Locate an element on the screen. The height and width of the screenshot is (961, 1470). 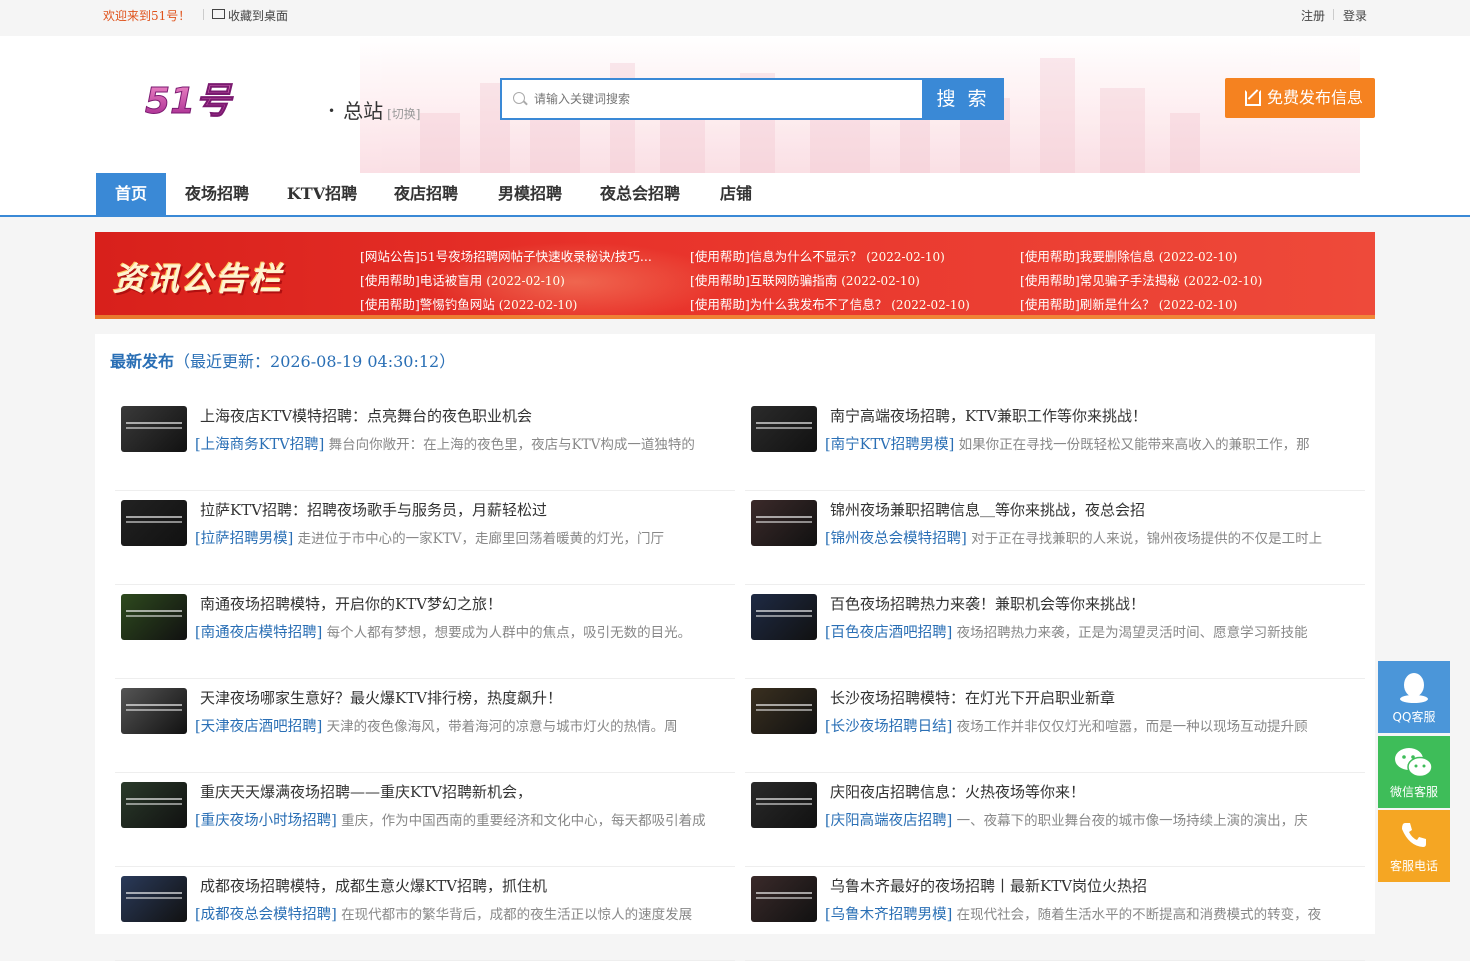
post-excerpt: 在现代都市的繁华背后，成都的夜生活正以惊人的速度发展 is located at coordinates (514, 915).